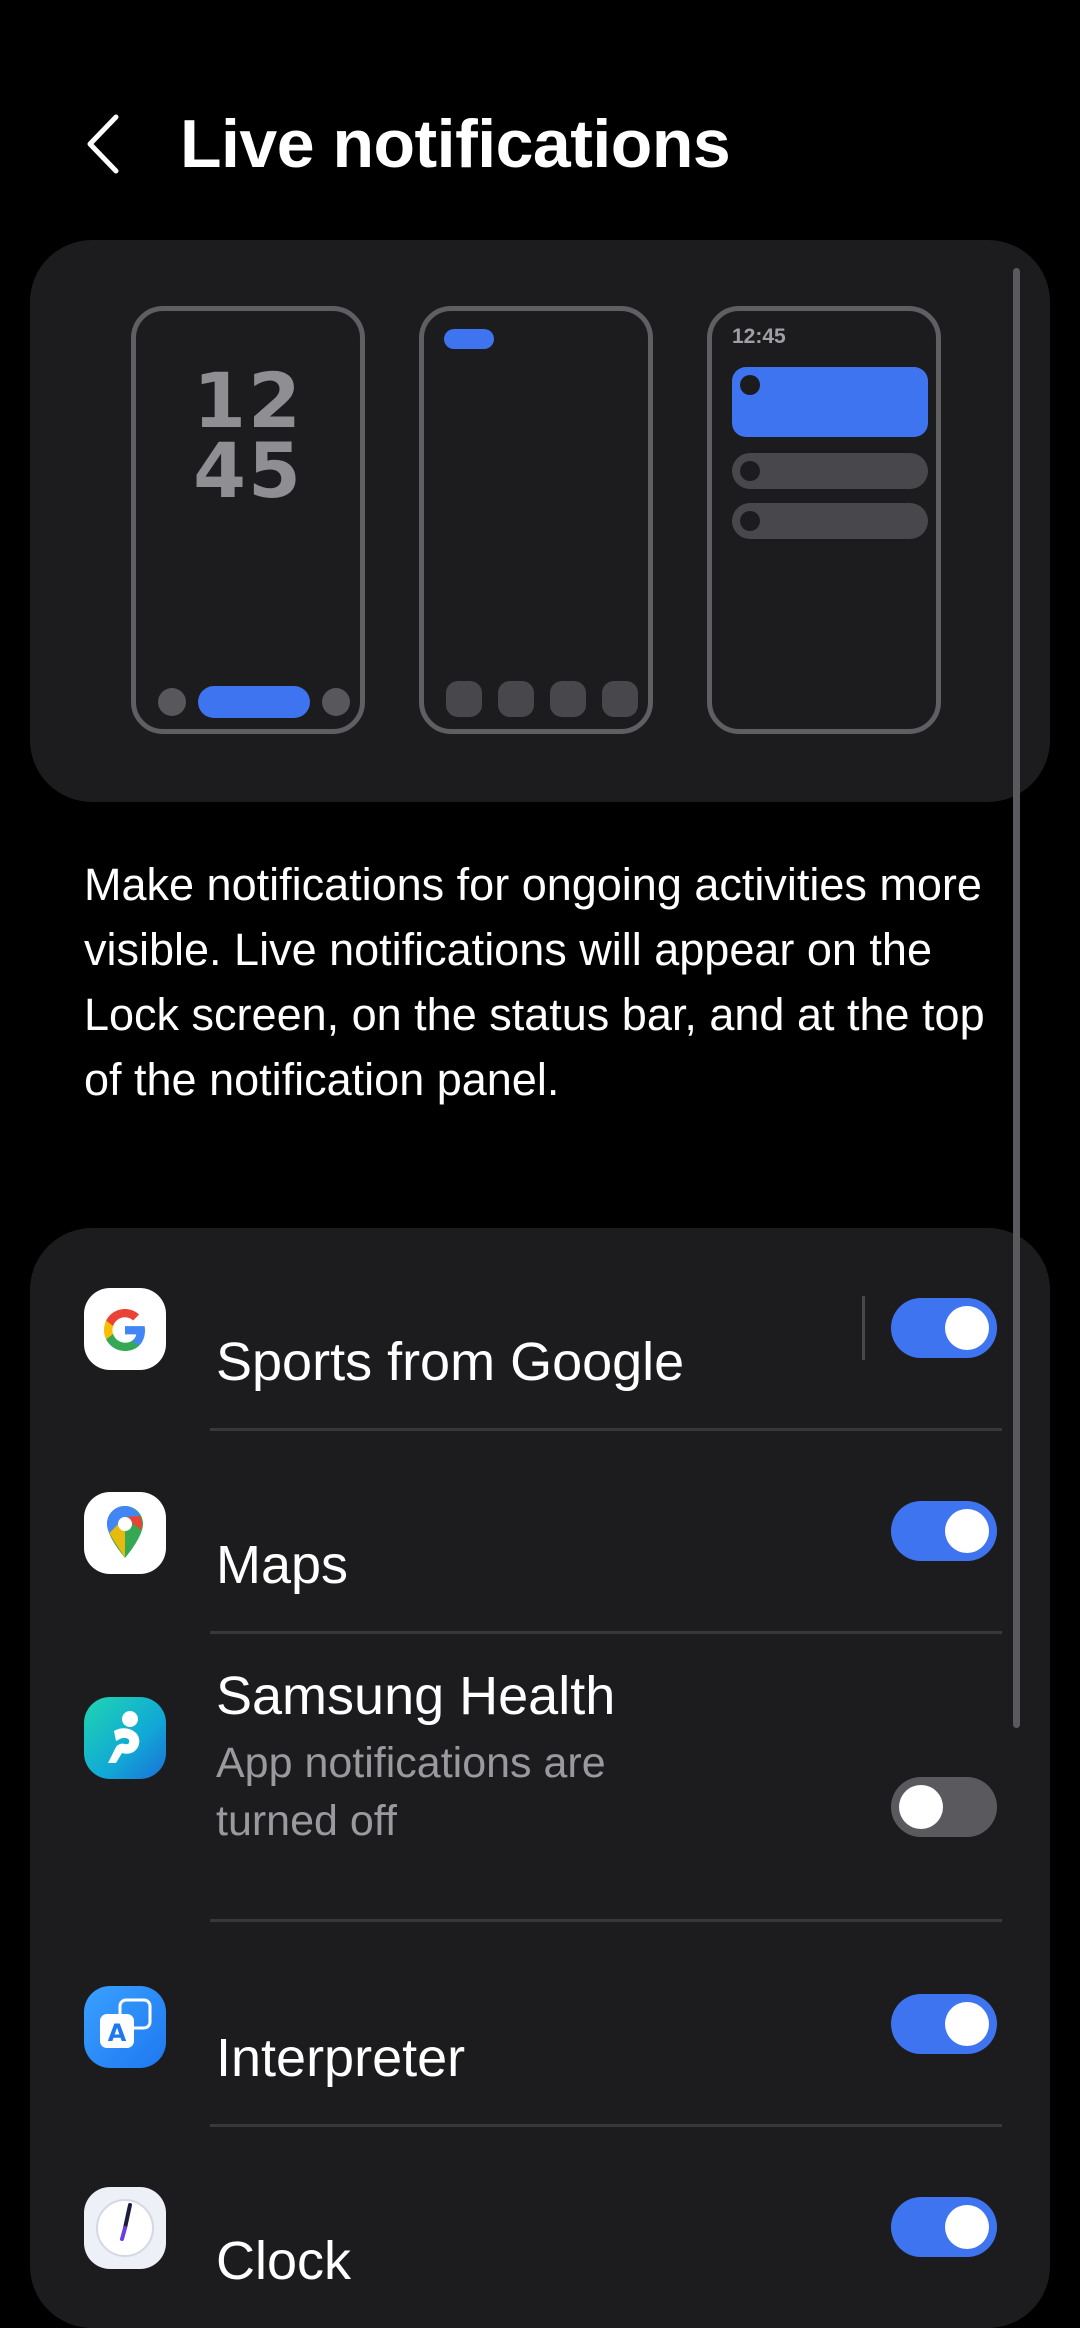 The image size is (1080, 2328). Describe the element at coordinates (450, 1362) in the screenshot. I see `app-label: Sports from Google` at that location.